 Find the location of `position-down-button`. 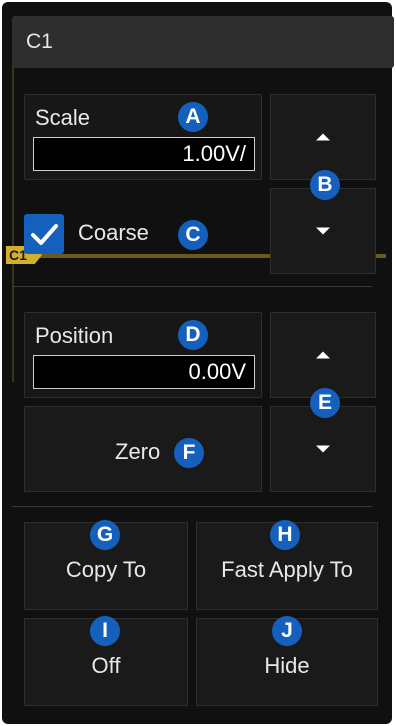

position-down-button is located at coordinates (323, 449).